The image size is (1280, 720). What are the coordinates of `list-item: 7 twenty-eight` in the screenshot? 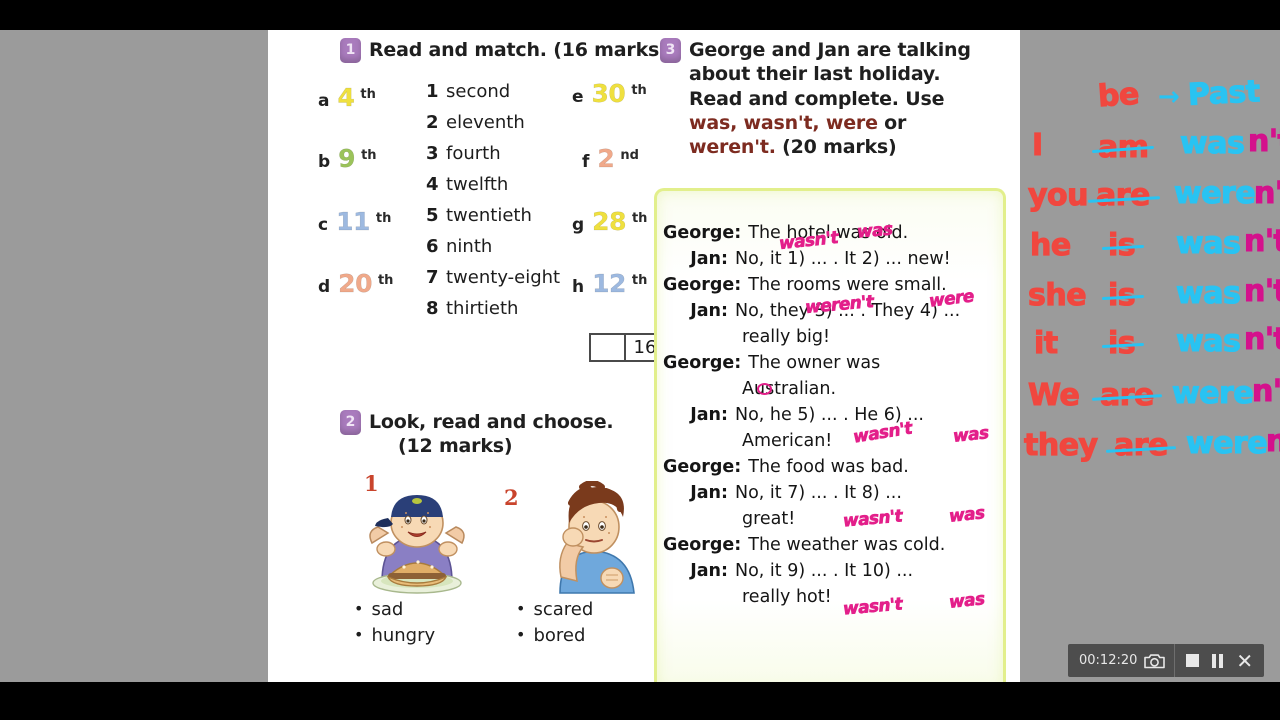 It's located at (493, 282).